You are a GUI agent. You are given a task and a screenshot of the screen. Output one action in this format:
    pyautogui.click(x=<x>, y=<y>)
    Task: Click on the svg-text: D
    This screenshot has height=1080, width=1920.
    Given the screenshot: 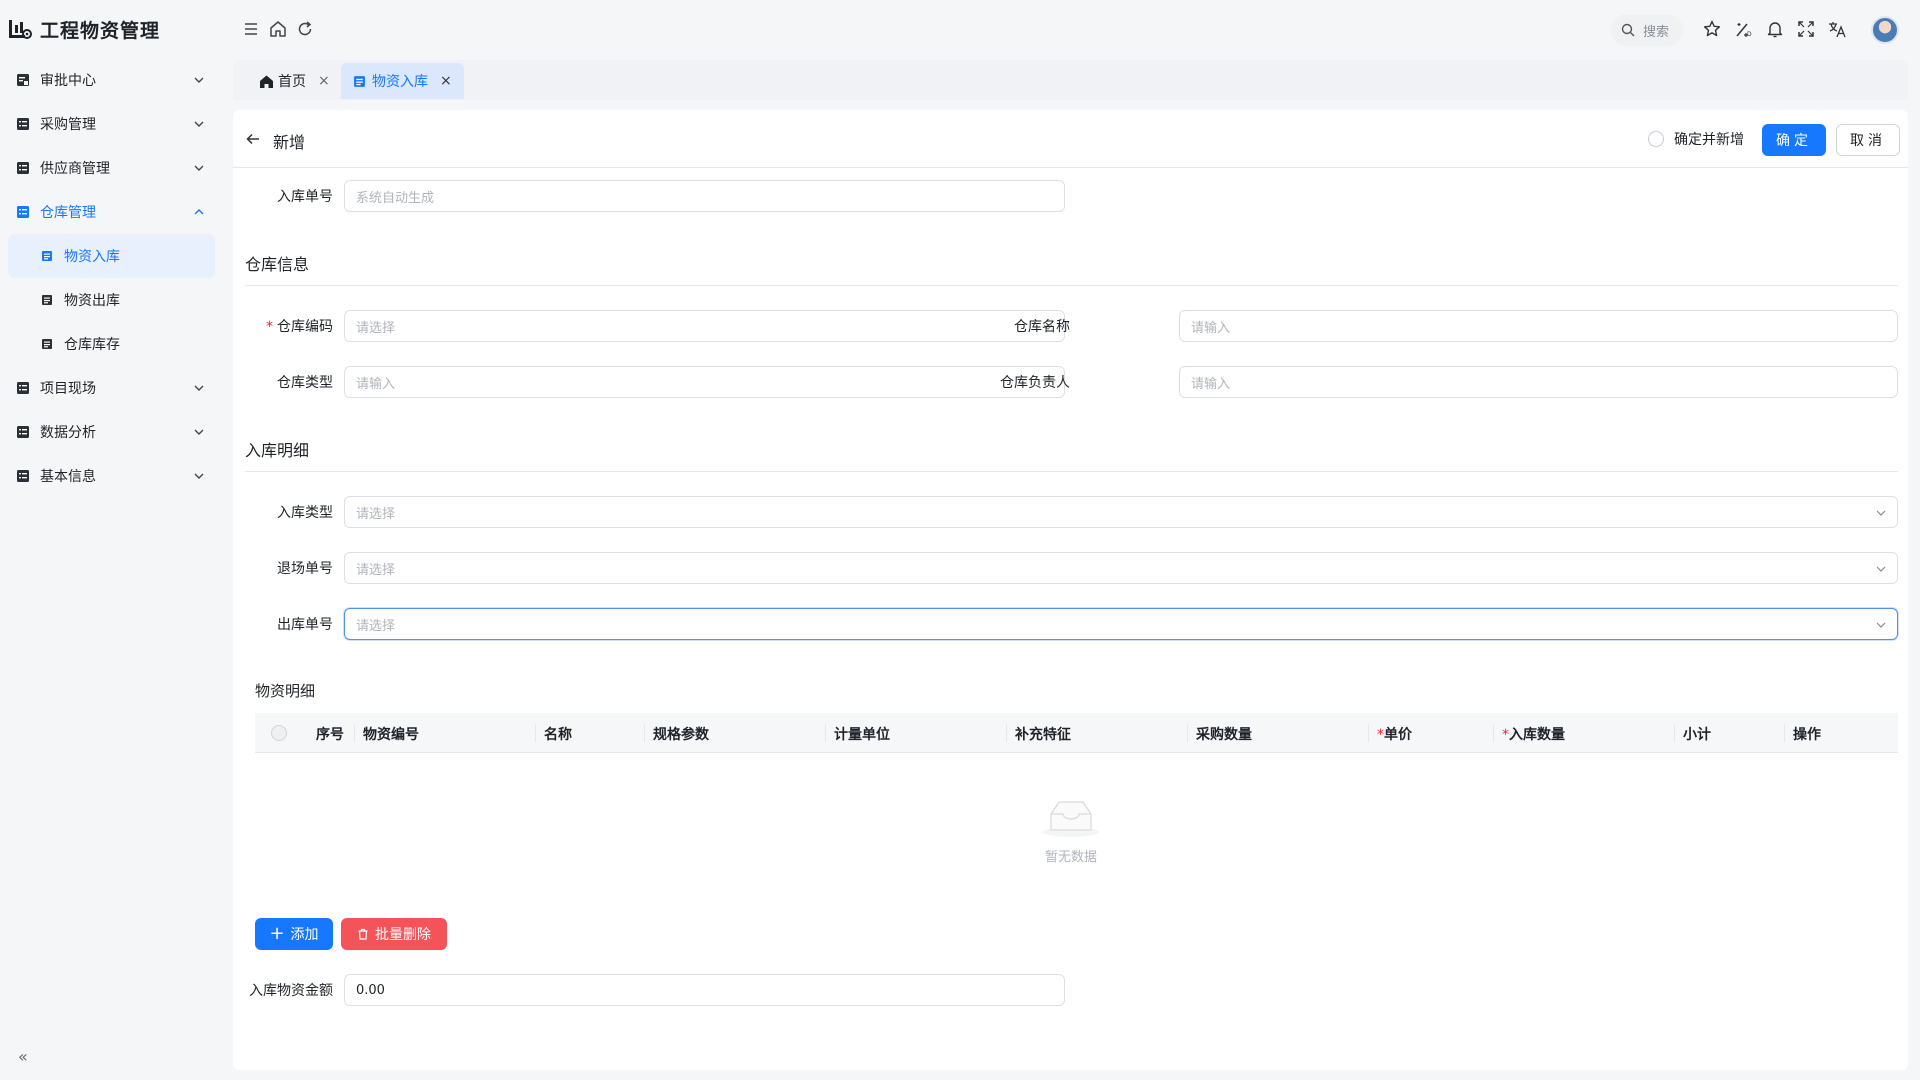 What is the action you would take?
    pyautogui.click(x=1749, y=34)
    